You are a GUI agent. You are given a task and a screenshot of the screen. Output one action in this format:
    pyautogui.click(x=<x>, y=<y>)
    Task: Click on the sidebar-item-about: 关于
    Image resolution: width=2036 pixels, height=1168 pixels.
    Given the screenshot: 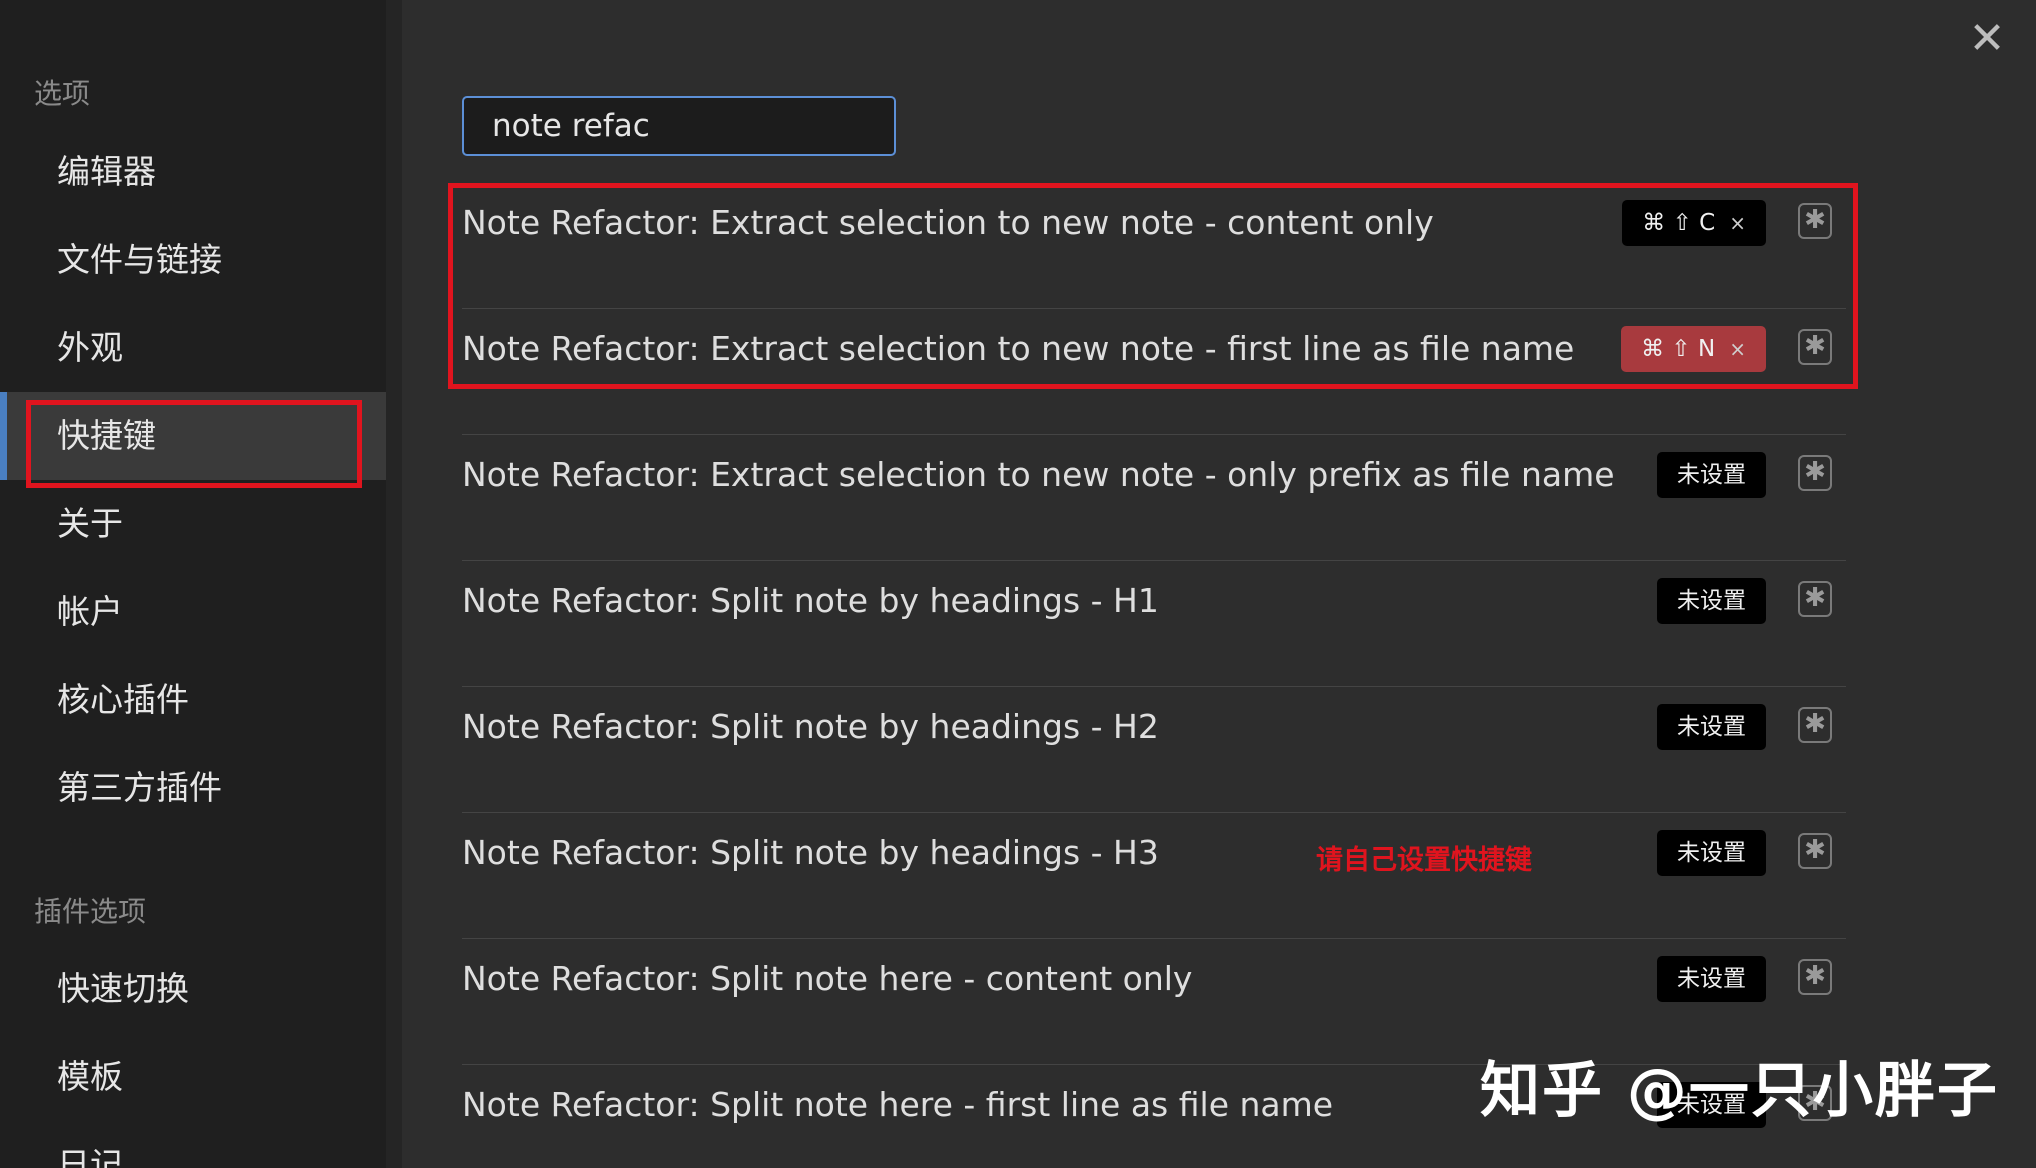 What is the action you would take?
    pyautogui.click(x=193, y=524)
    